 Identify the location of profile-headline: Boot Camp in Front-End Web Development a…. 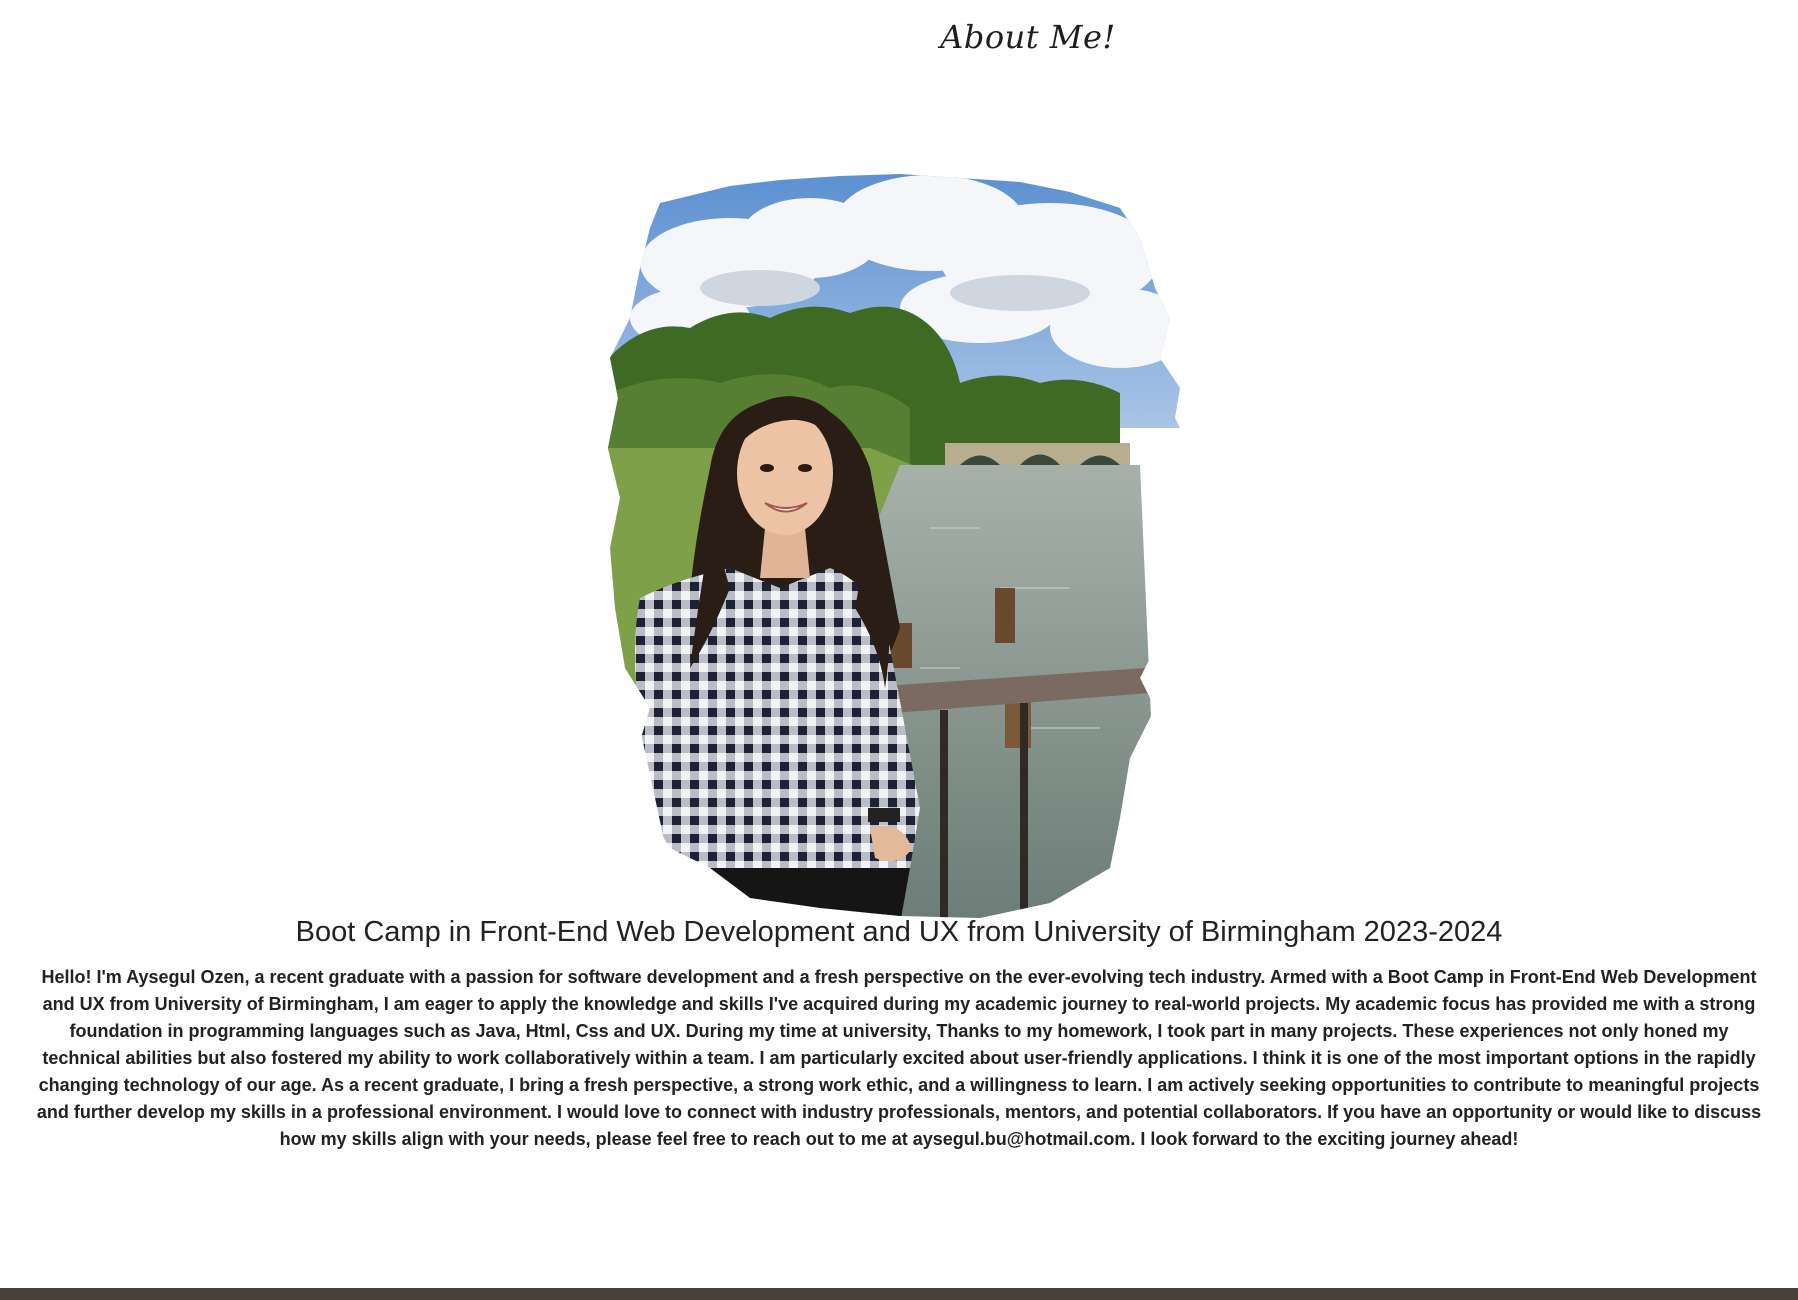
(899, 932).